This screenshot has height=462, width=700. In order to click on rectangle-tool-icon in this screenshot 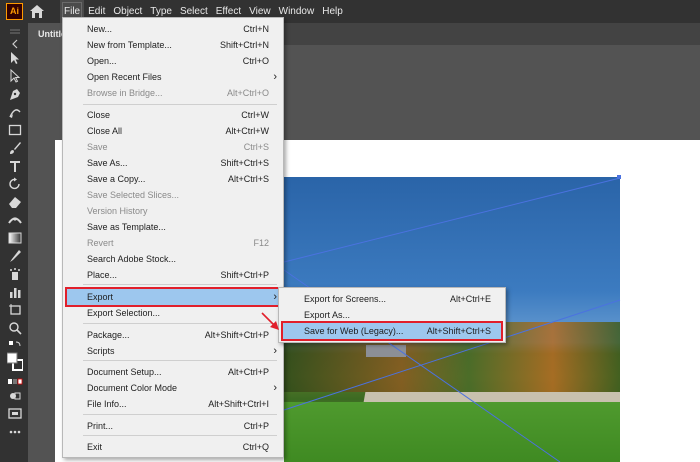, I will do `click(15, 130)`.